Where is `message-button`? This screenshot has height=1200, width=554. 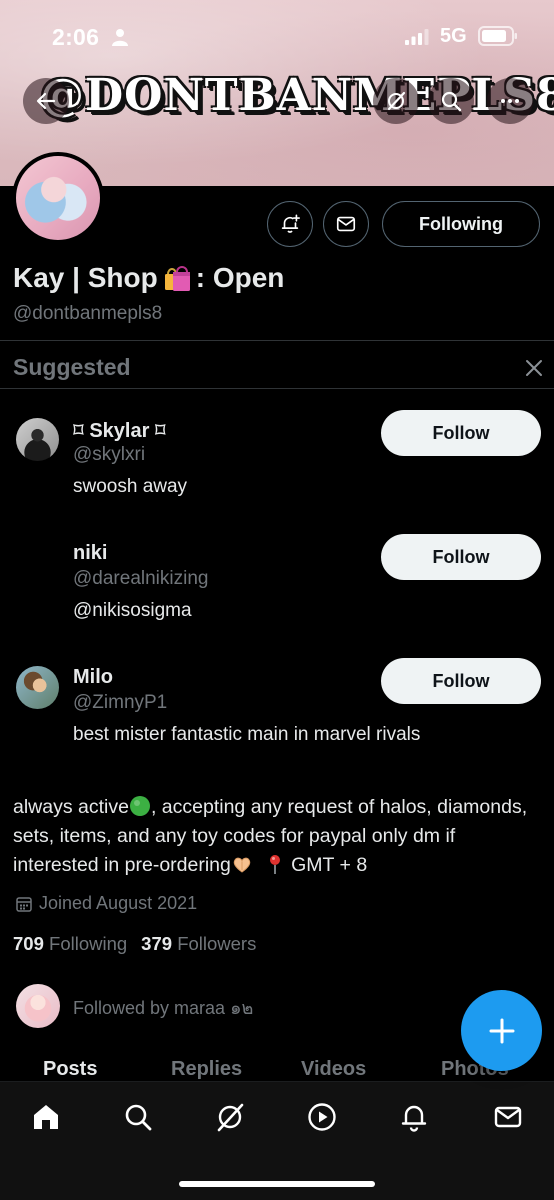 message-button is located at coordinates (346, 224).